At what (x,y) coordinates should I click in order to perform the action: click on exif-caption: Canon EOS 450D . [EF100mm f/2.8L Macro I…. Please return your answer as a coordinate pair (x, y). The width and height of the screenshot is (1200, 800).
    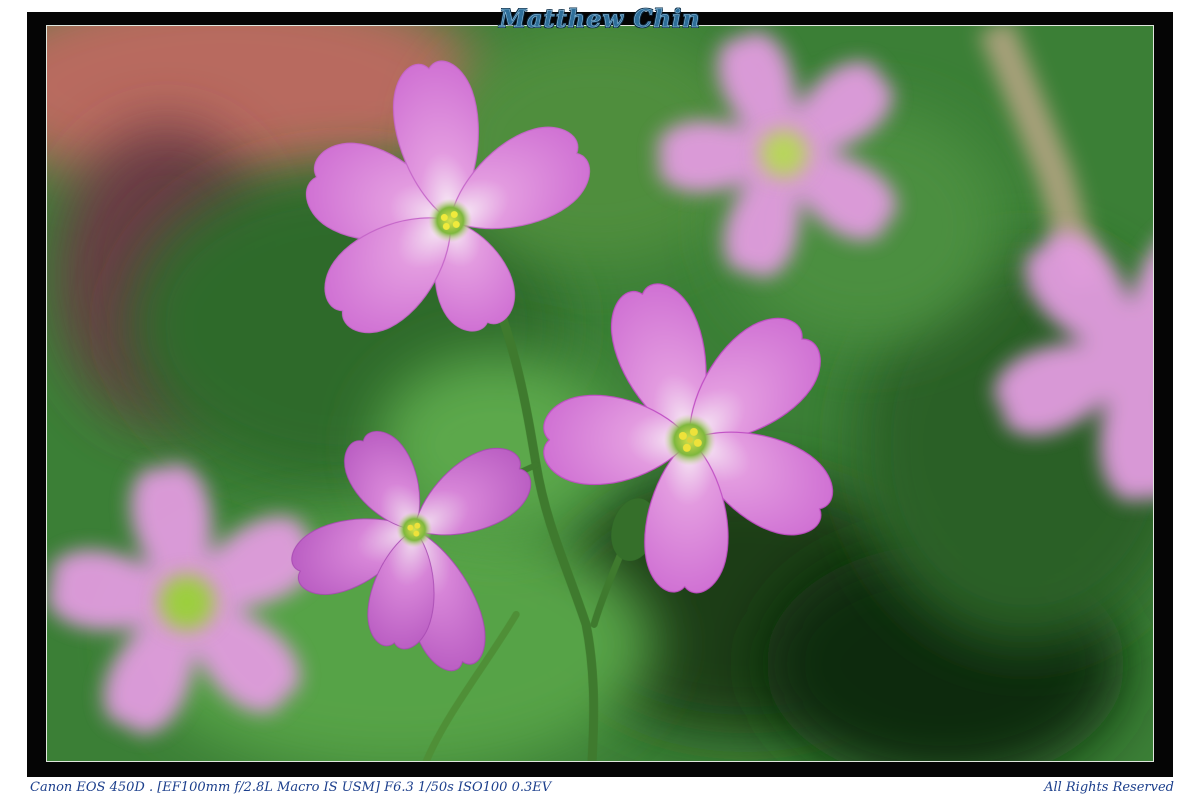
    Looking at the image, I should click on (291, 787).